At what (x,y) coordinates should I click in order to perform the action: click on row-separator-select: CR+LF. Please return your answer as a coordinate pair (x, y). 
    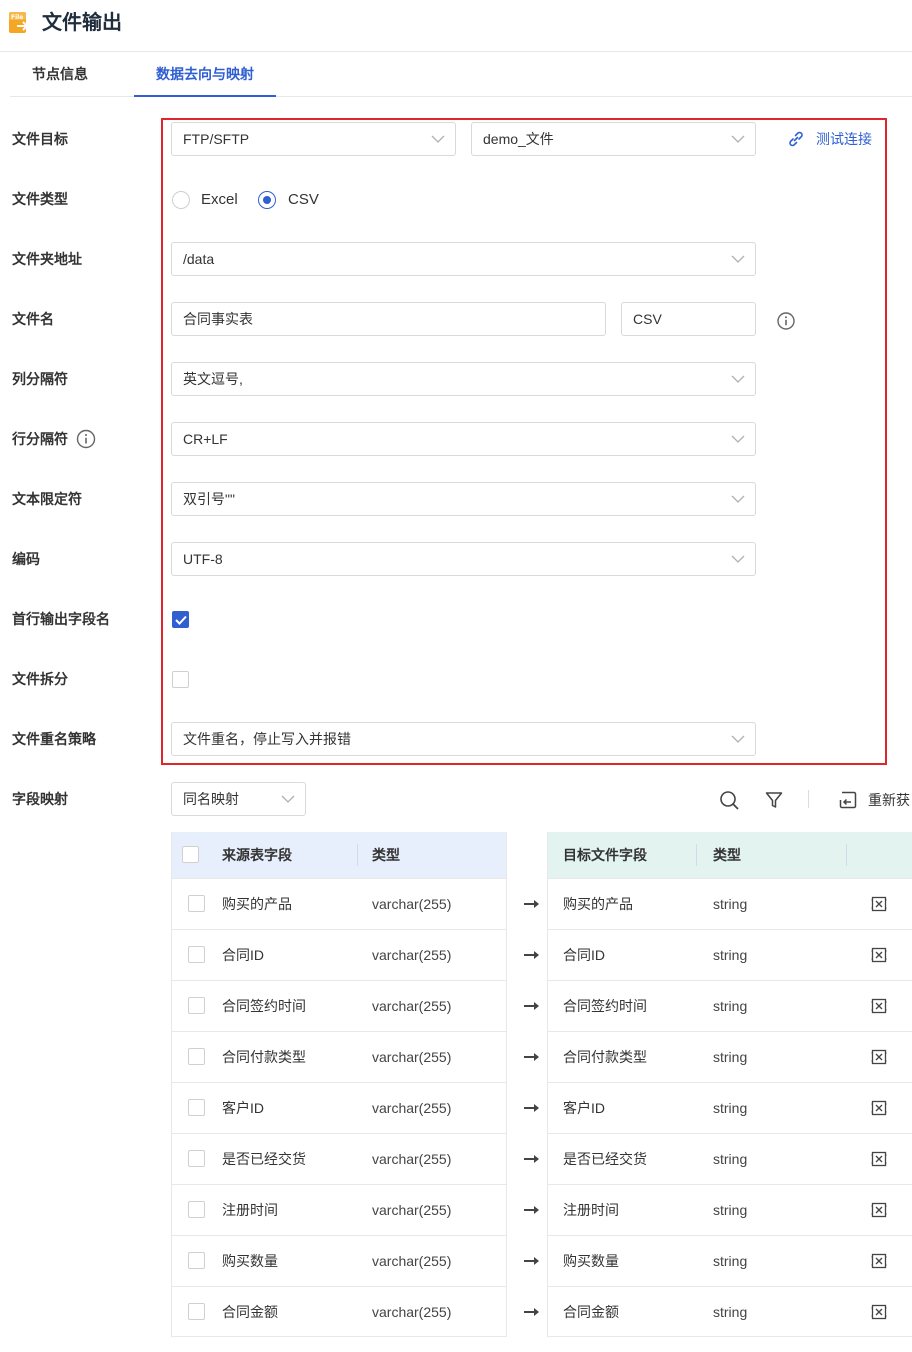
    Looking at the image, I should click on (463, 439).